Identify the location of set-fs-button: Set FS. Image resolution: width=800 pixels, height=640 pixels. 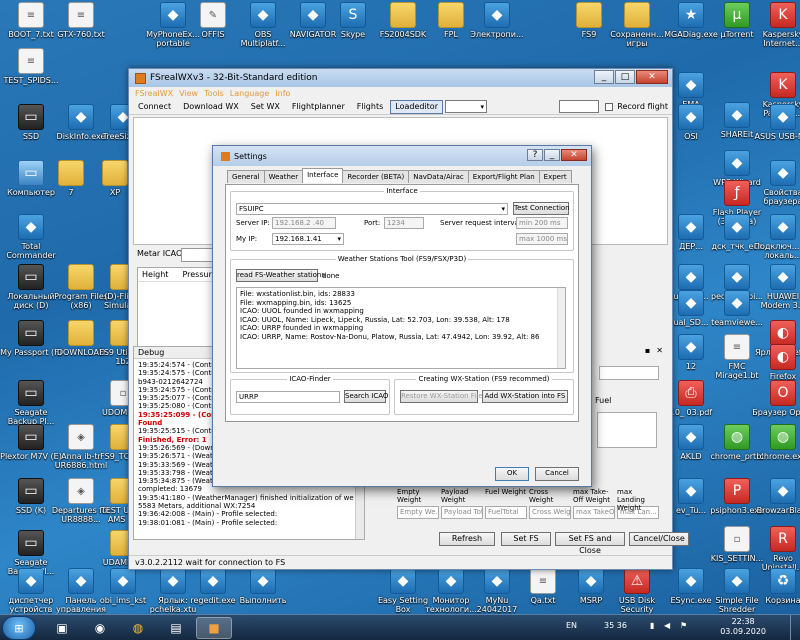
(526, 539).